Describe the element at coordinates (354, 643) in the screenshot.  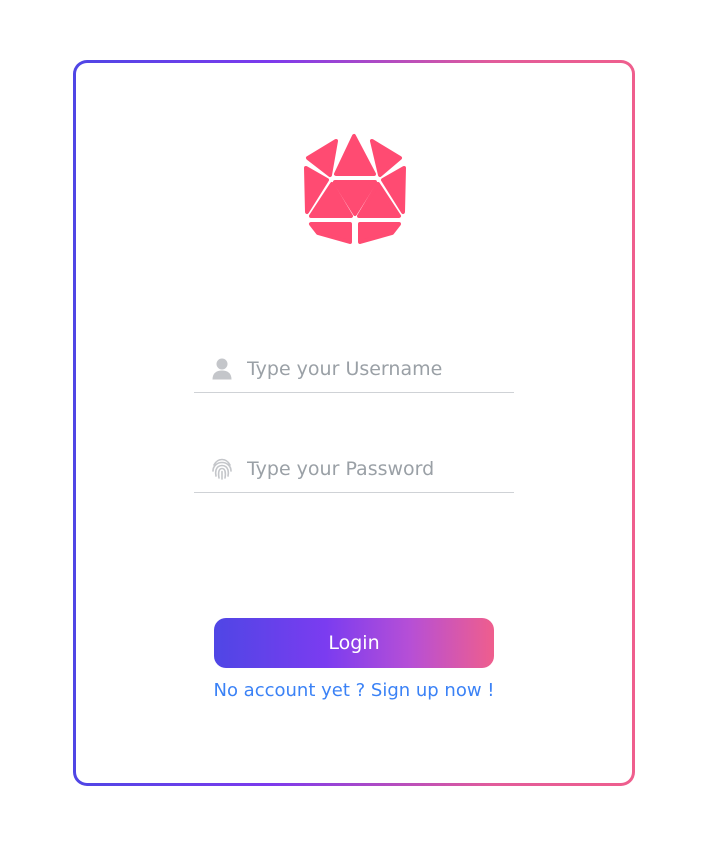
I see `login-button: Login` at that location.